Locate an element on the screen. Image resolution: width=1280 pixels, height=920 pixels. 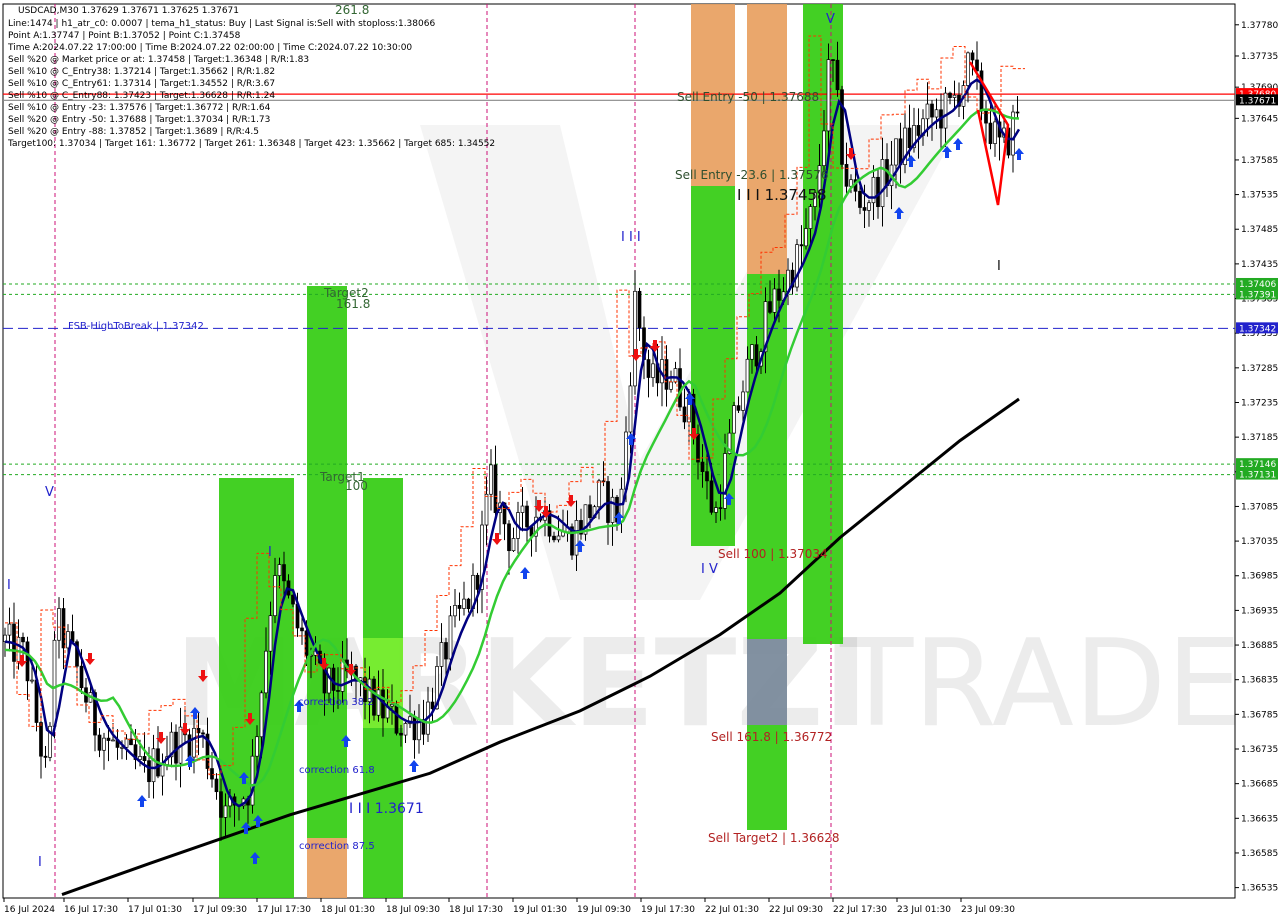
y-tick-label-7: 1.37435 is located at coordinates (1259, 265).